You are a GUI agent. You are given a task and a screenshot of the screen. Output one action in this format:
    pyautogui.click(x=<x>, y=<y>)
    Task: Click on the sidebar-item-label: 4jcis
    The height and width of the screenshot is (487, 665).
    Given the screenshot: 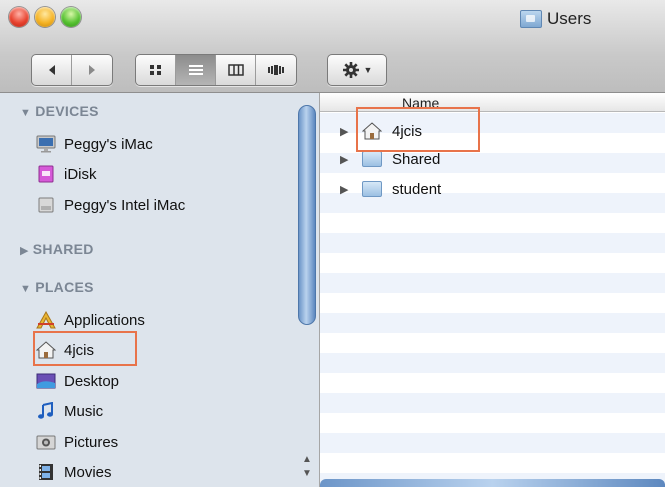 What is the action you would take?
    pyautogui.click(x=79, y=350)
    